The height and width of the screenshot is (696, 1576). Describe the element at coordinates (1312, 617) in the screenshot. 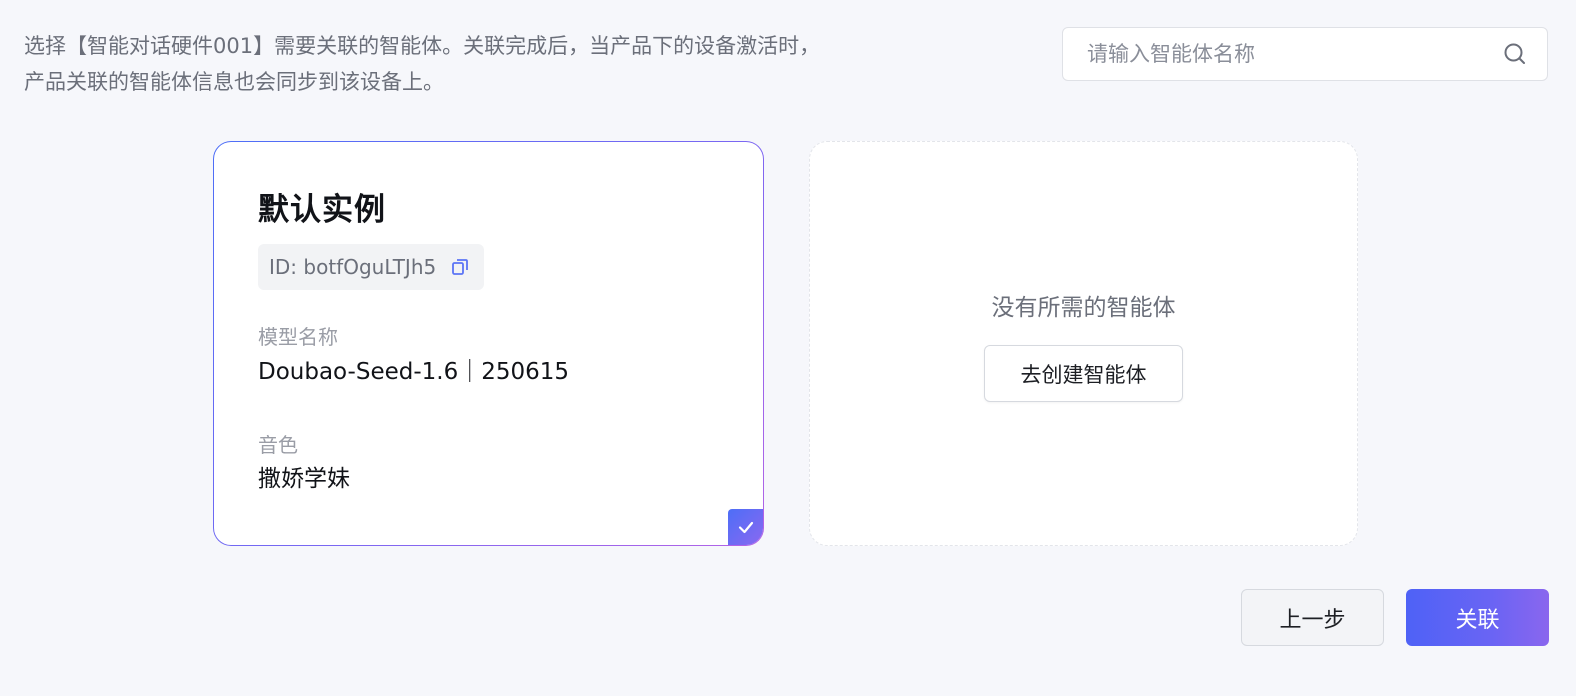

I see `previous-step-button: 上一步` at that location.